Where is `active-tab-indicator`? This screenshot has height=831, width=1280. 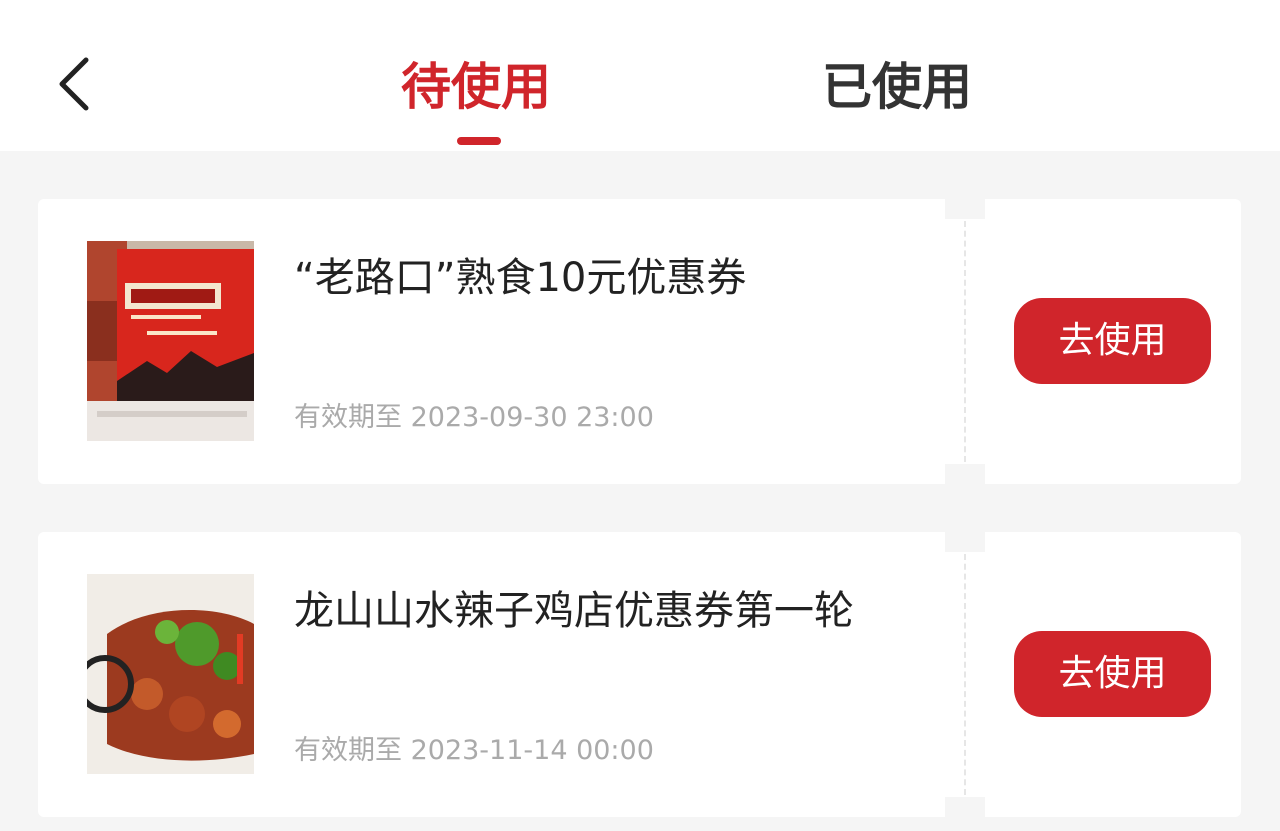
active-tab-indicator is located at coordinates (479, 141).